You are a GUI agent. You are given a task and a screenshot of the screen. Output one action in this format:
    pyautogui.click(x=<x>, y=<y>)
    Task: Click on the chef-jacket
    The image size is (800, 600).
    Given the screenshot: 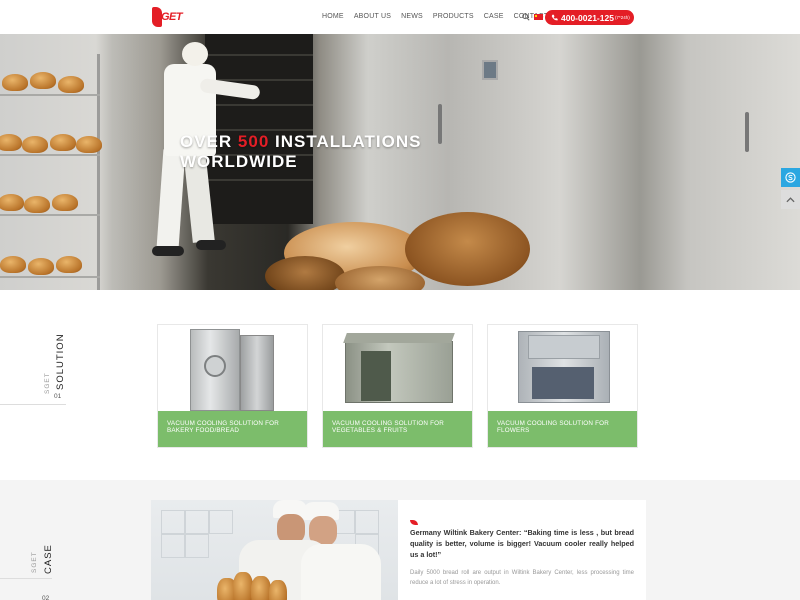 What is the action you would take?
    pyautogui.click(x=341, y=572)
    